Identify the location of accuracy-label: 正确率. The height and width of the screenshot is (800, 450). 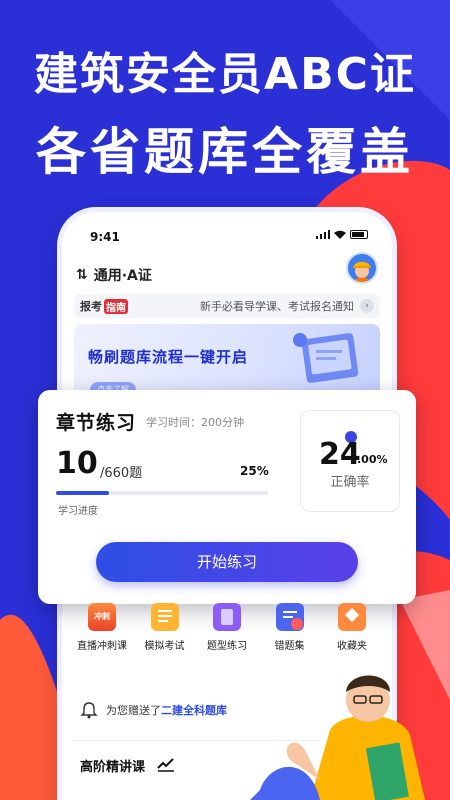
(350, 482).